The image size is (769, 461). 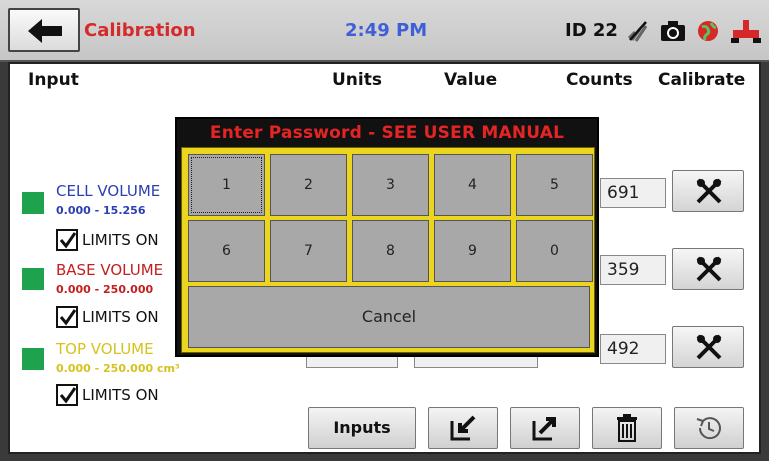 I want to click on device-id: ID 22, so click(x=591, y=30).